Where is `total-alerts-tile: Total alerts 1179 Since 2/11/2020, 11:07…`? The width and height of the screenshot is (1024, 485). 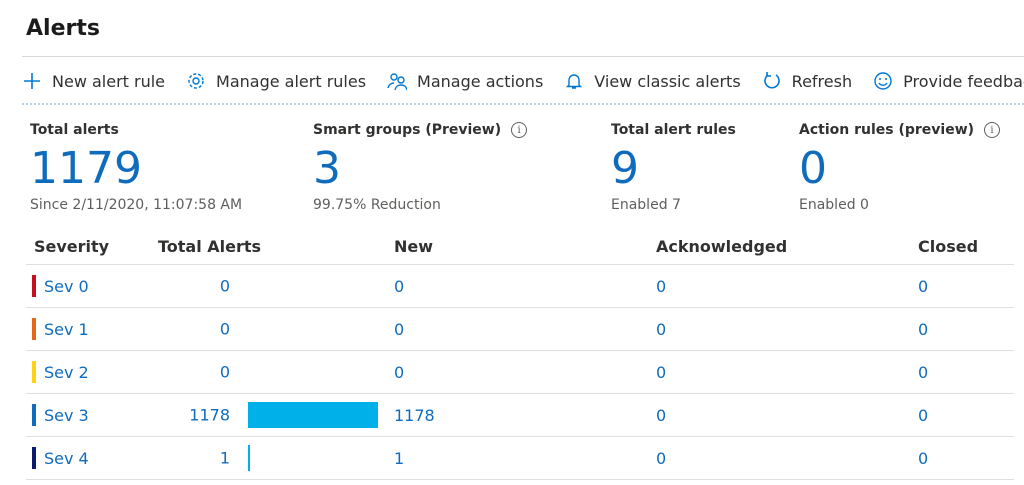
total-alerts-tile: Total alerts 1179 Since 2/11/2020, 11:07… is located at coordinates (136, 167).